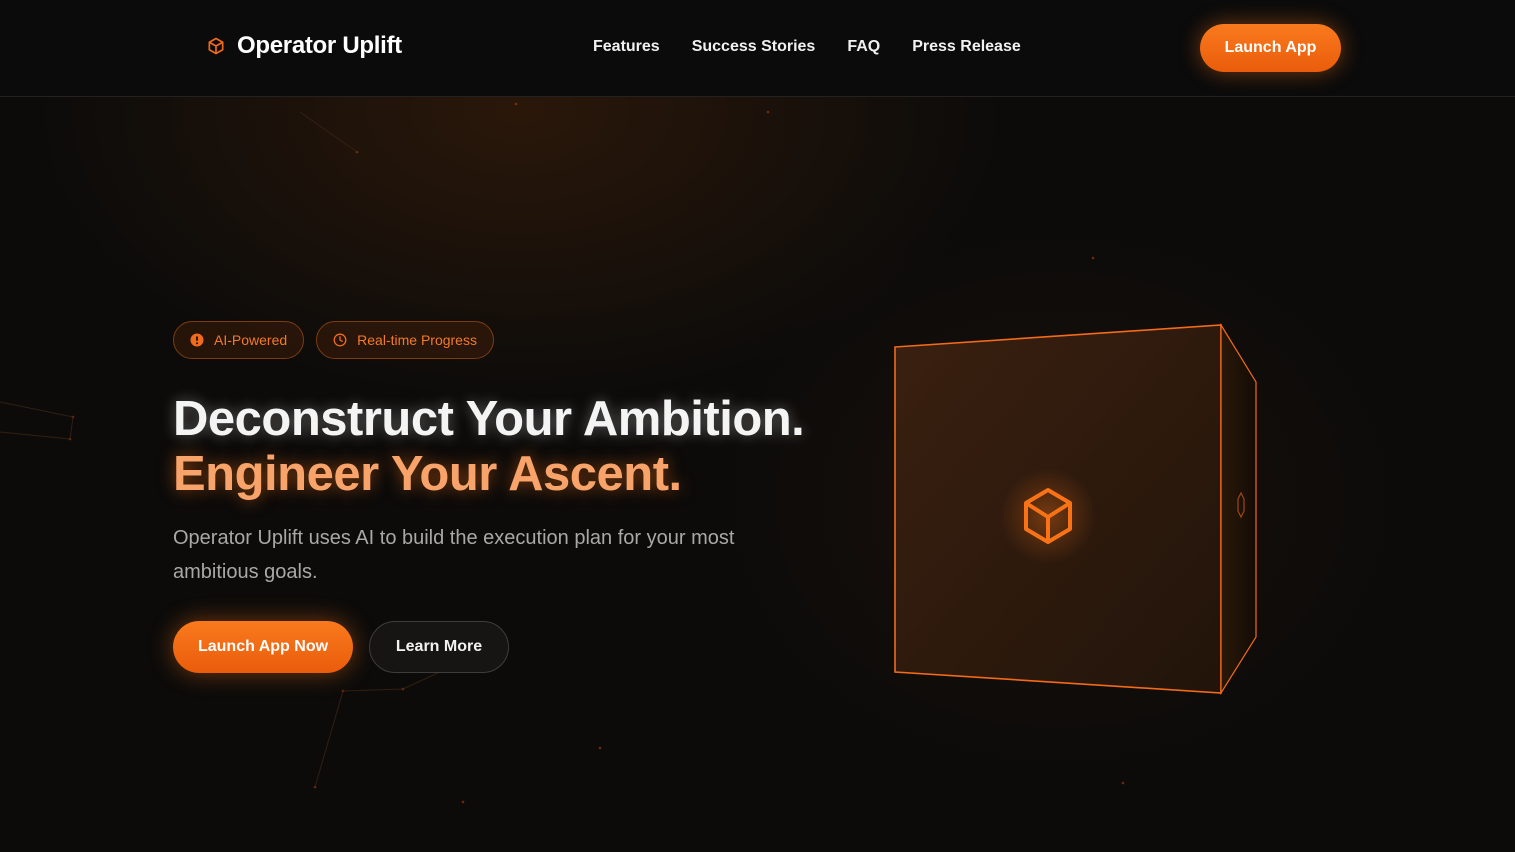  Describe the element at coordinates (427, 474) in the screenshot. I see `hero-title-line-2: Engineer Your Ascent.` at that location.